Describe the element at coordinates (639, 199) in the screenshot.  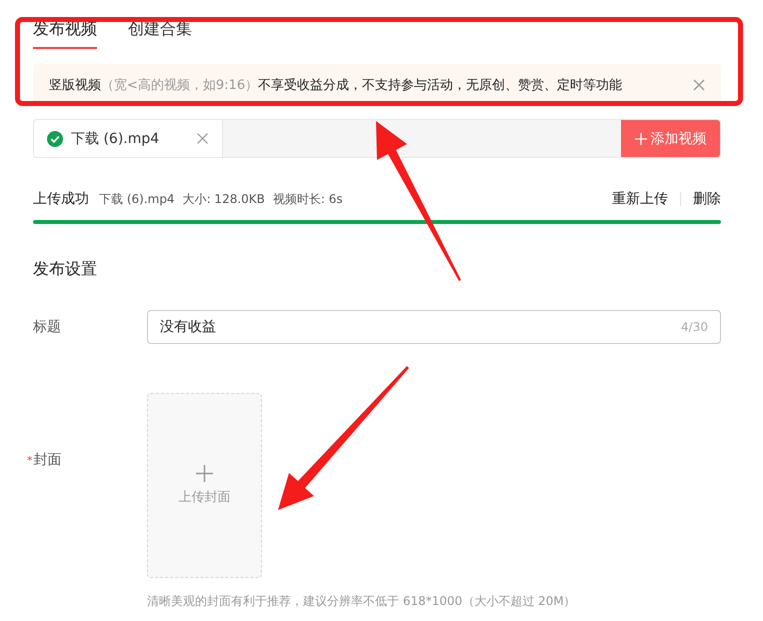
I see `action-link: 重新上传` at that location.